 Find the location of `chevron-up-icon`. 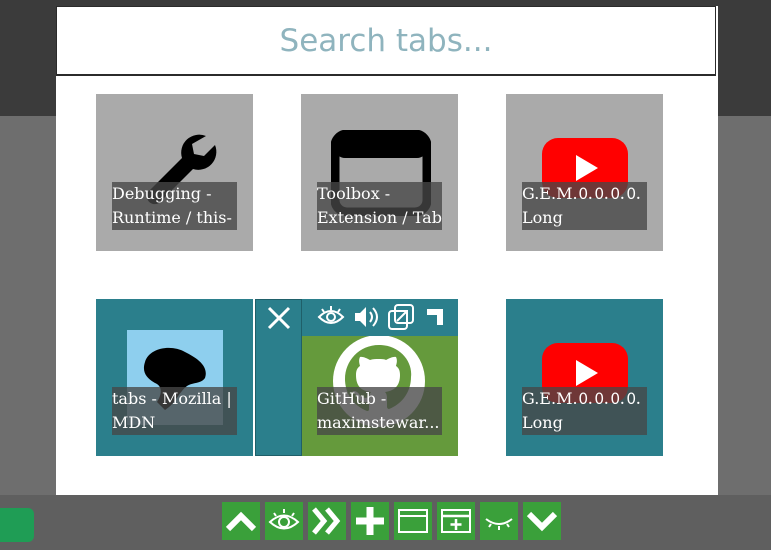

chevron-up-icon is located at coordinates (241, 521).